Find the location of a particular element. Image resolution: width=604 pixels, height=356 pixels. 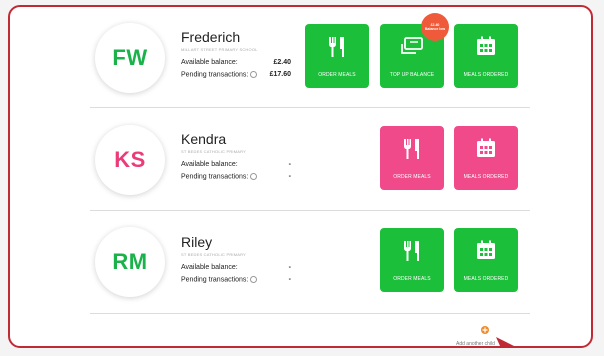

student-name: Riley is located at coordinates (197, 242).